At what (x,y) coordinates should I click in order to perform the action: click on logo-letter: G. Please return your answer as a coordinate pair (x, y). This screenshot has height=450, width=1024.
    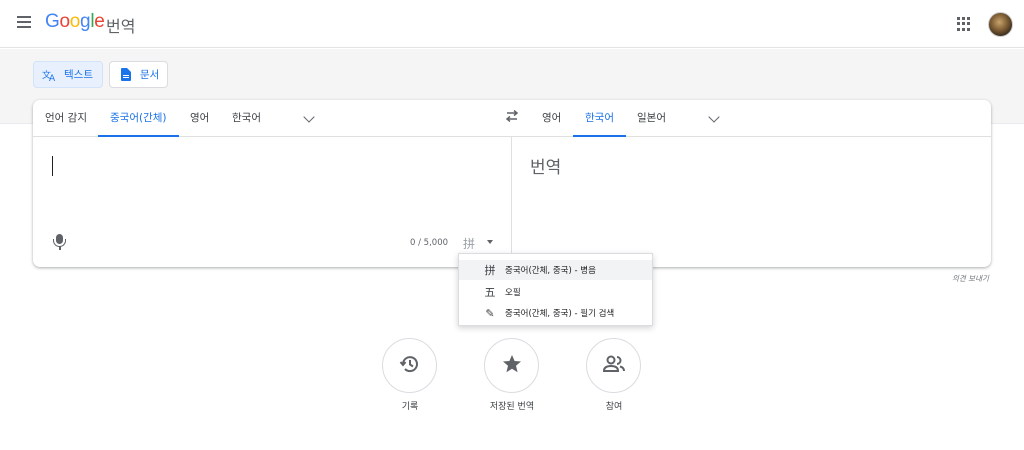
    Looking at the image, I should click on (52, 21).